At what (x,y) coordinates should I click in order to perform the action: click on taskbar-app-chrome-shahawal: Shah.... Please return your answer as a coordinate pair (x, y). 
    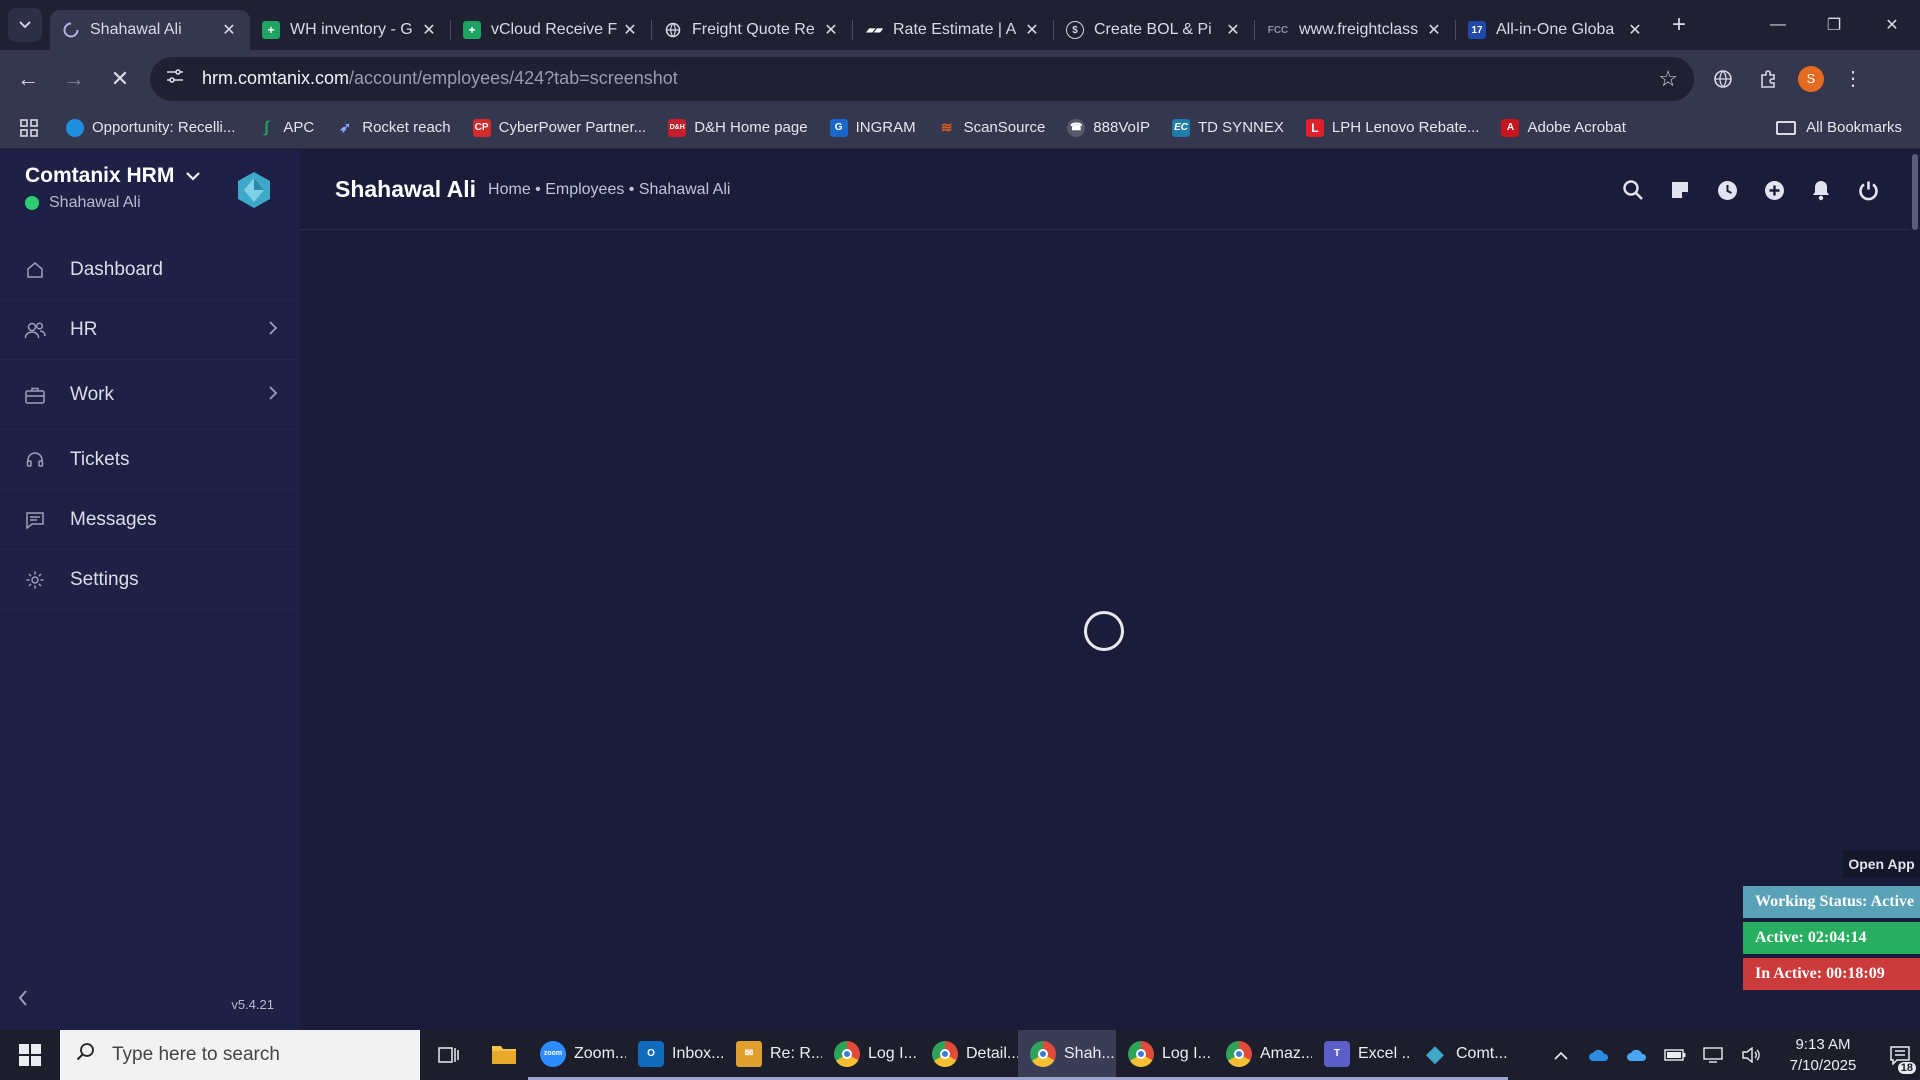
    Looking at the image, I should click on (1067, 1055).